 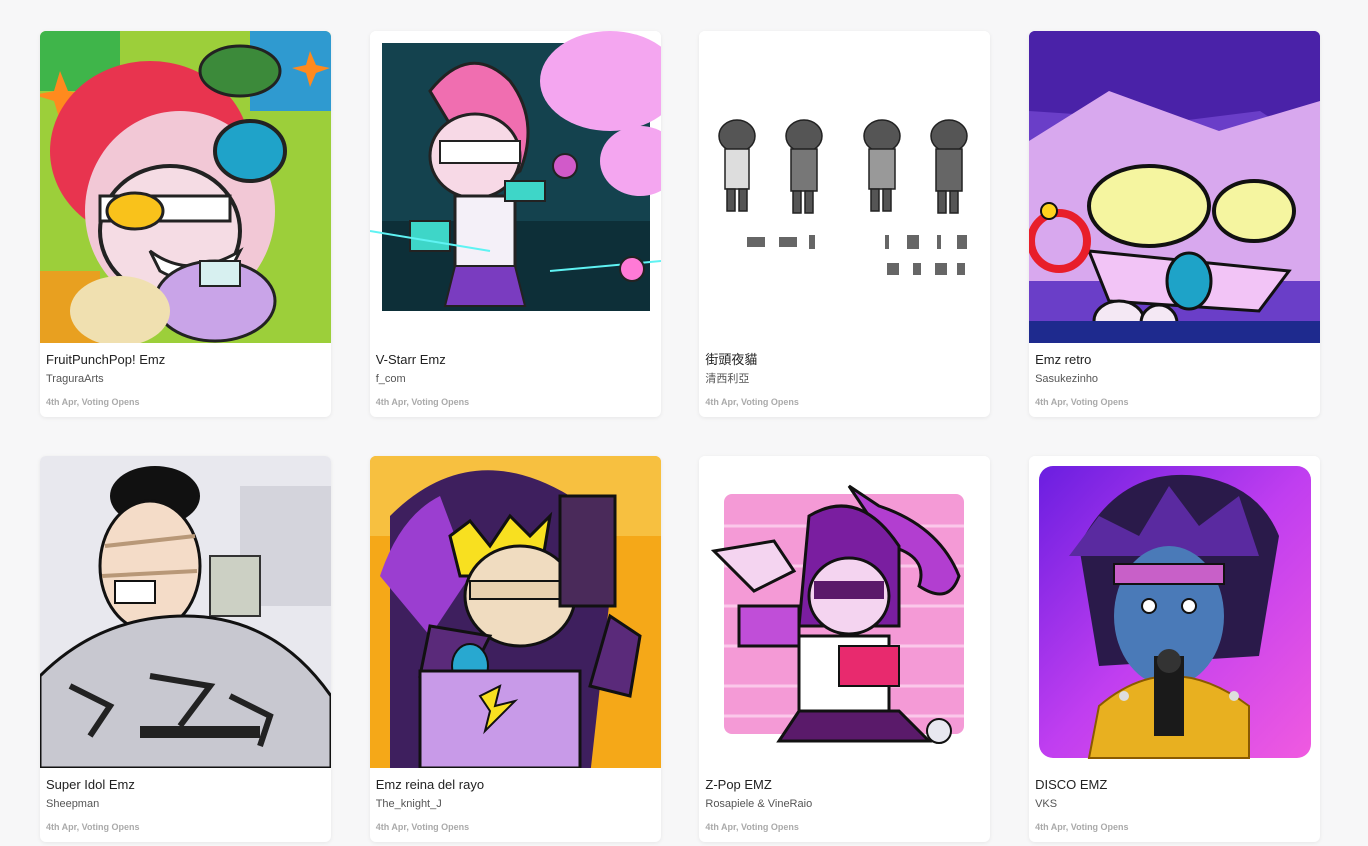 I want to click on entry-author: f_com, so click(x=515, y=379).